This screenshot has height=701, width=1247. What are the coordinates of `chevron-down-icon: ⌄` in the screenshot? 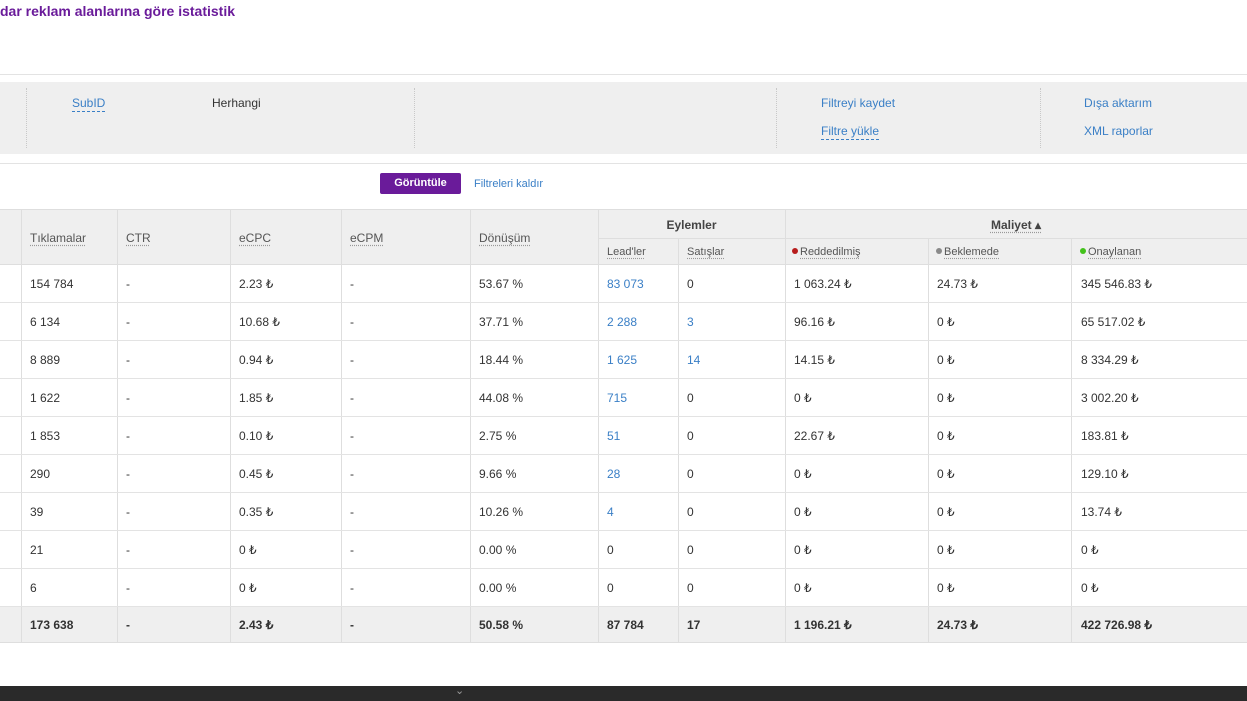 It's located at (459, 690).